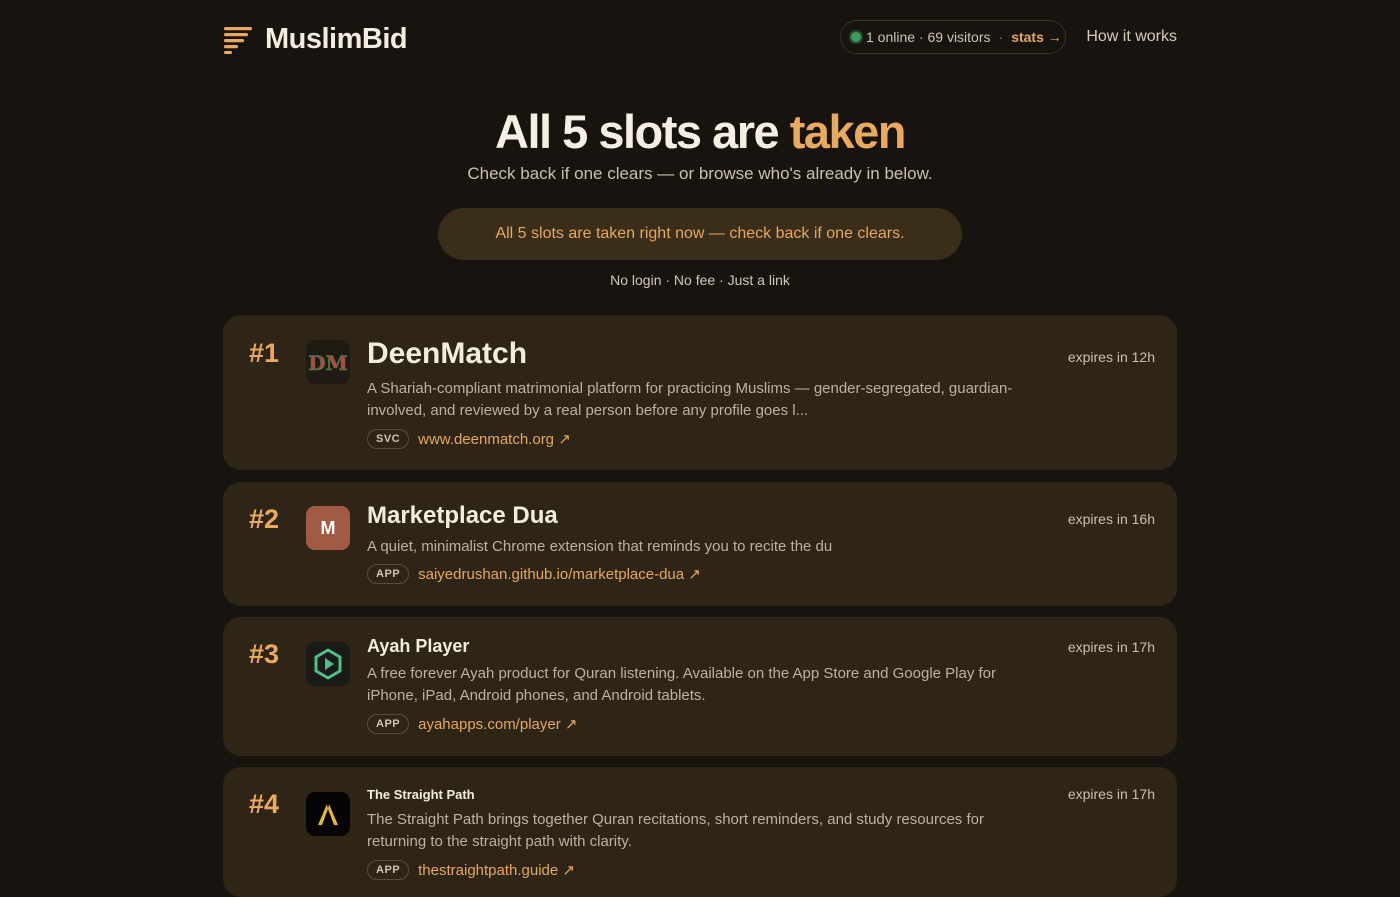 This screenshot has width=1400, height=897. I want to click on deenmatch-logo-icon: DM, so click(328, 362).